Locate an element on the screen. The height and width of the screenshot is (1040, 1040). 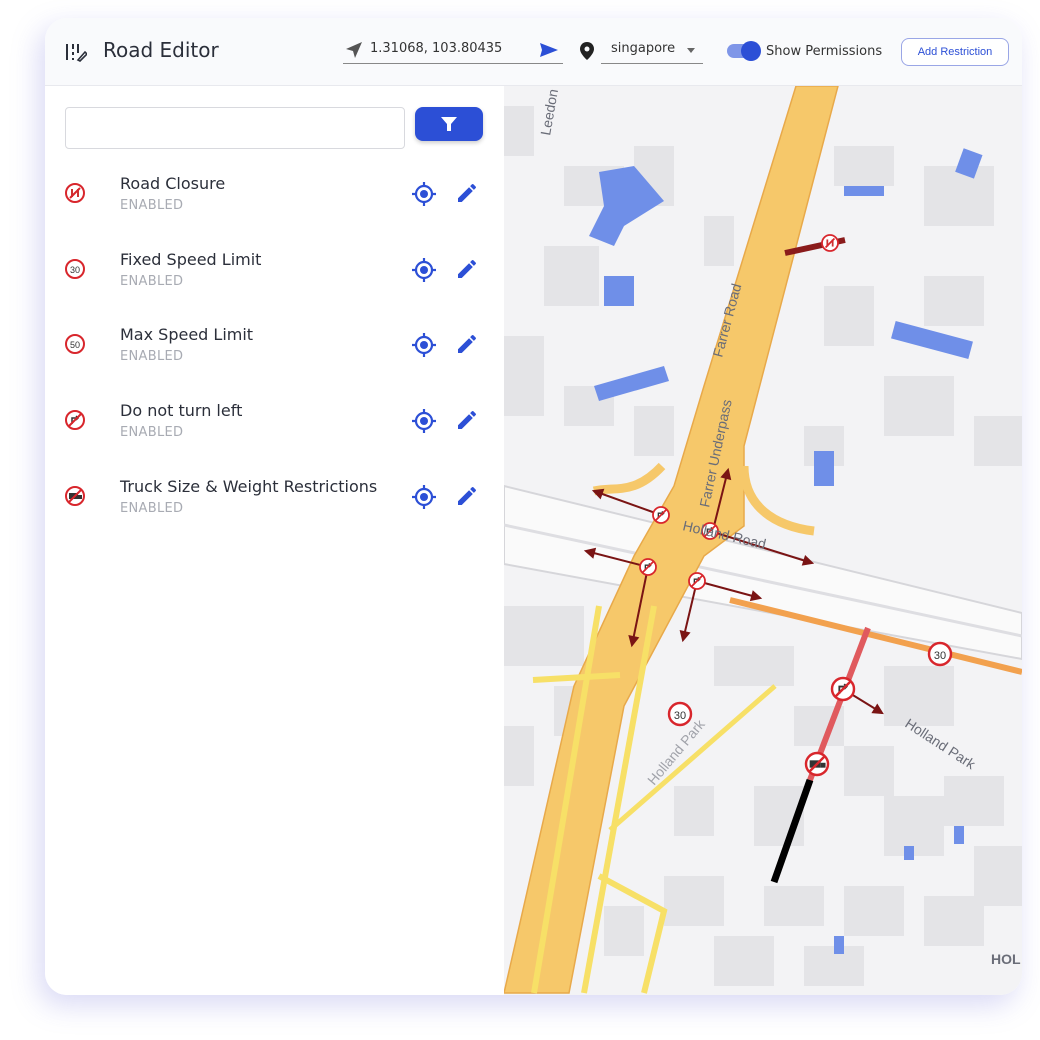
app-title: Road Editor is located at coordinates (161, 50).